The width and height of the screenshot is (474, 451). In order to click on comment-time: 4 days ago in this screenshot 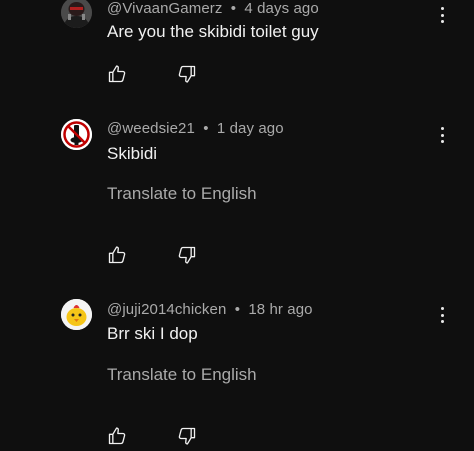, I will do `click(281, 8)`.